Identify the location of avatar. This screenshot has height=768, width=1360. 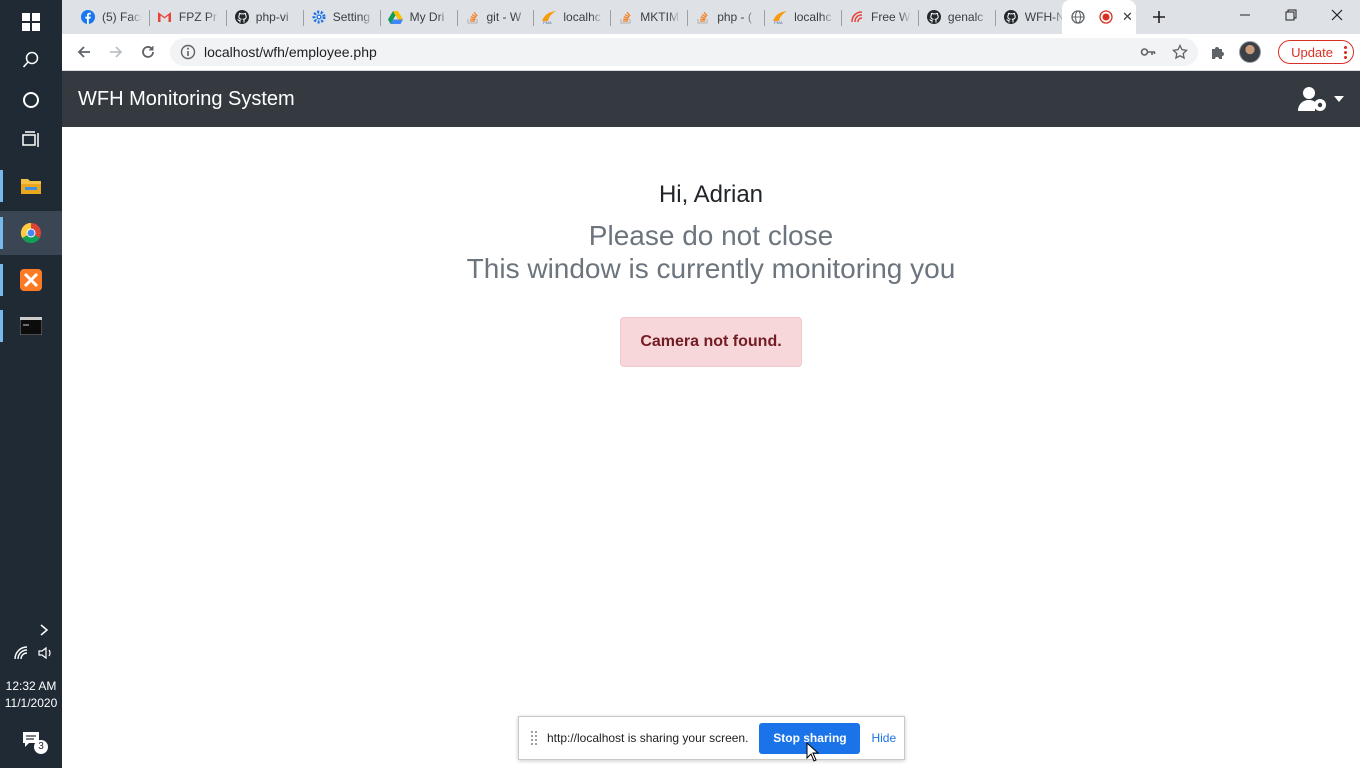
(1250, 52).